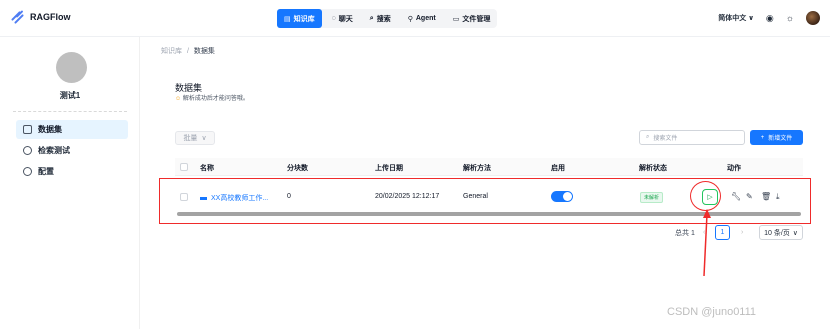 This screenshot has height=329, width=830. What do you see at coordinates (813, 18) in the screenshot?
I see `user-avatar` at bounding box center [813, 18].